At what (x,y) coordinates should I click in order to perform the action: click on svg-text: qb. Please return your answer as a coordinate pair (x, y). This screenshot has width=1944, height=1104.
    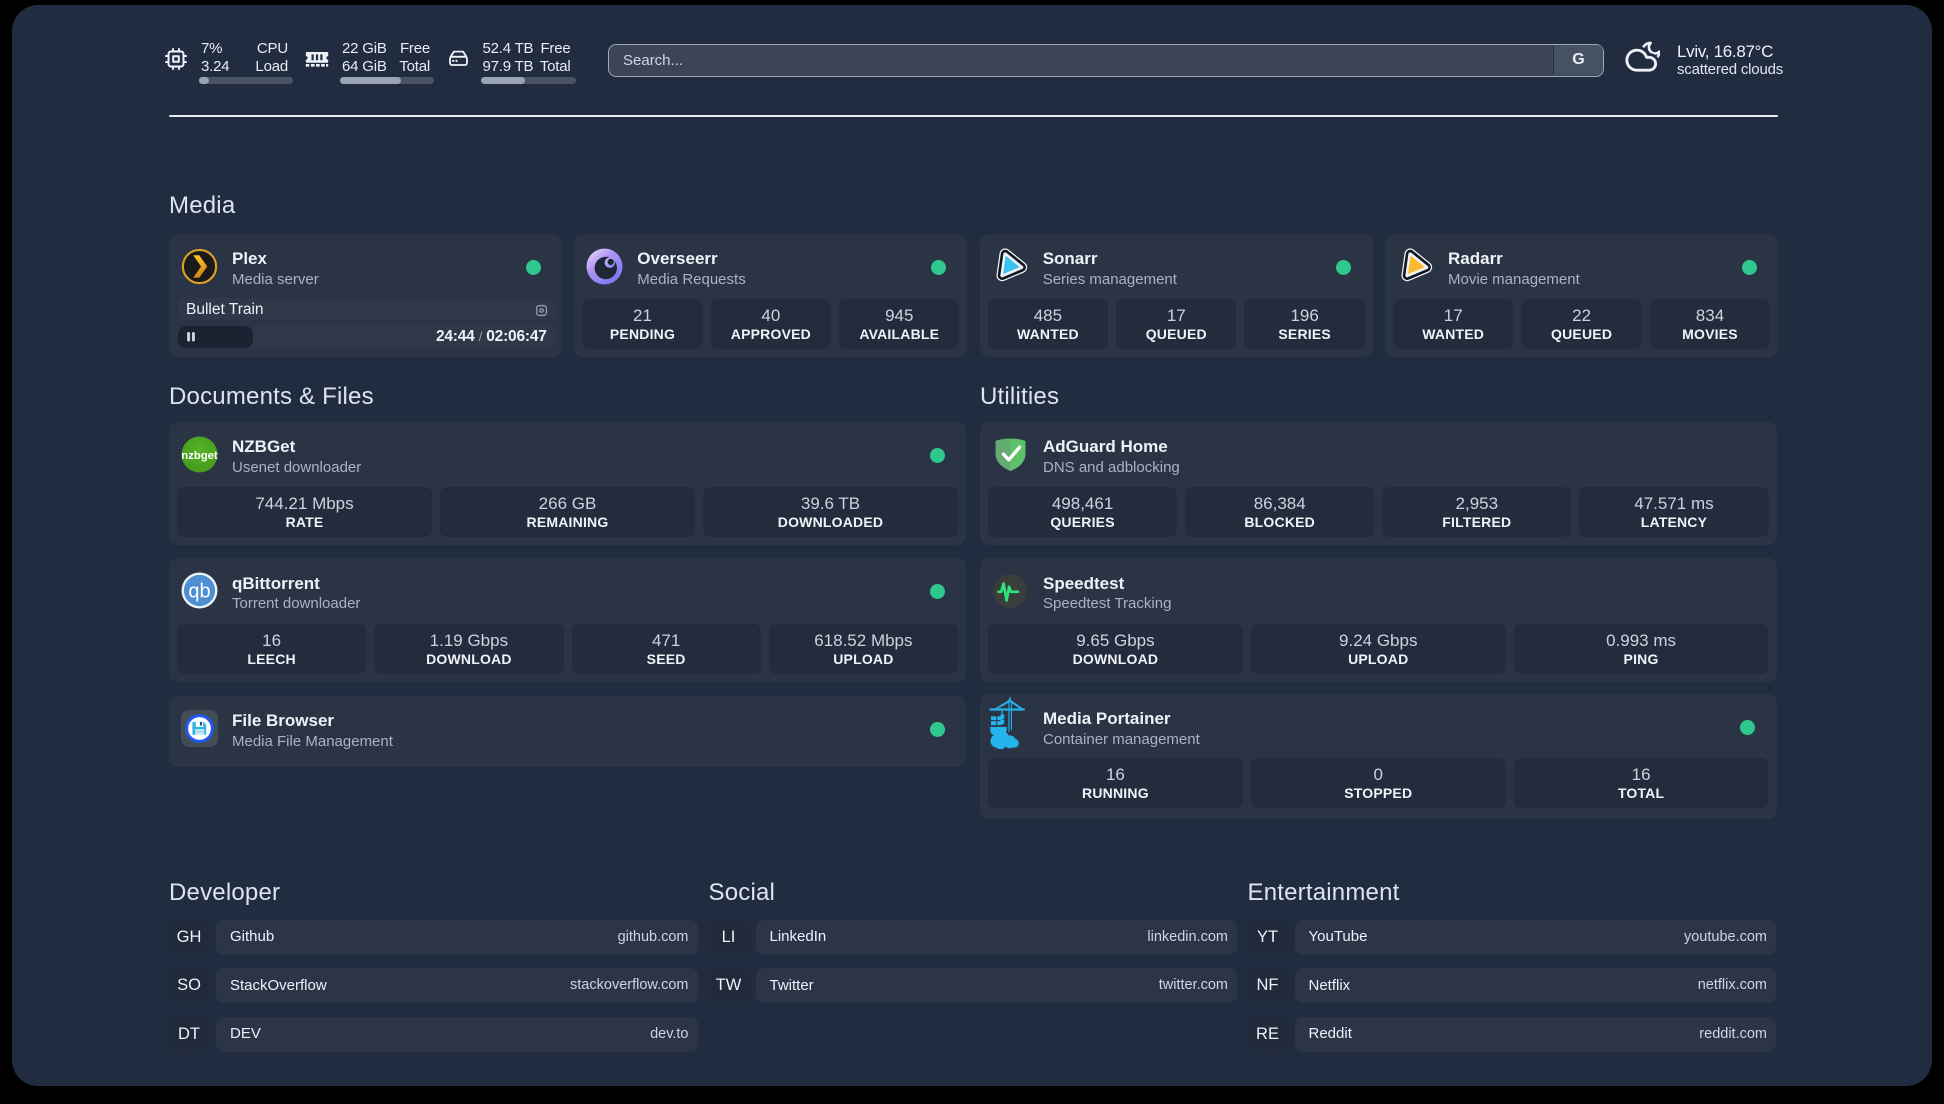
    Looking at the image, I should click on (199, 592).